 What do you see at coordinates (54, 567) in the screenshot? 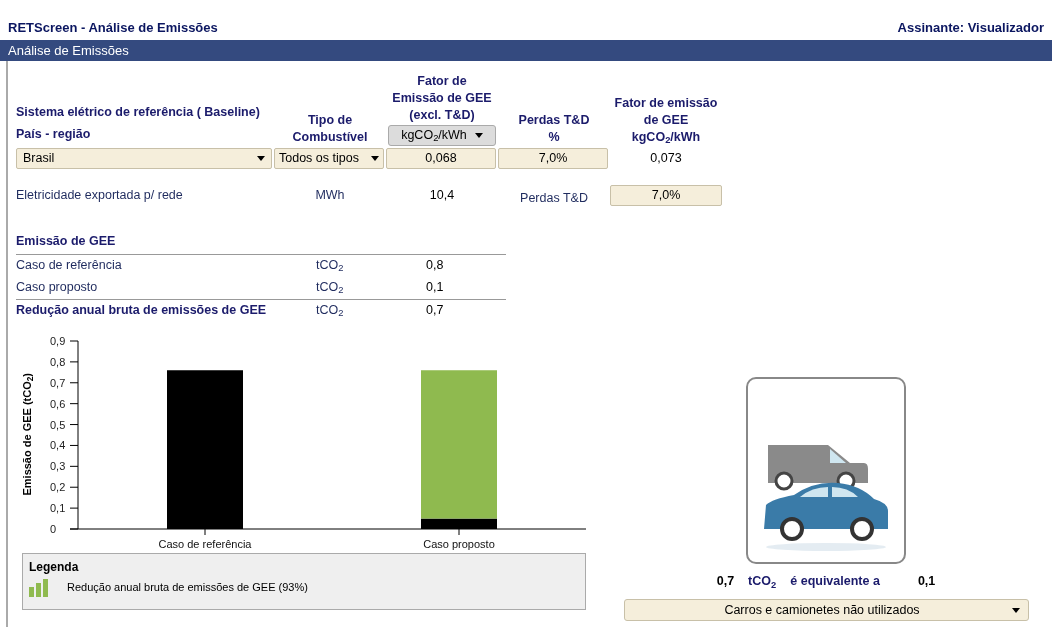
I see `legend-title: Legenda` at bounding box center [54, 567].